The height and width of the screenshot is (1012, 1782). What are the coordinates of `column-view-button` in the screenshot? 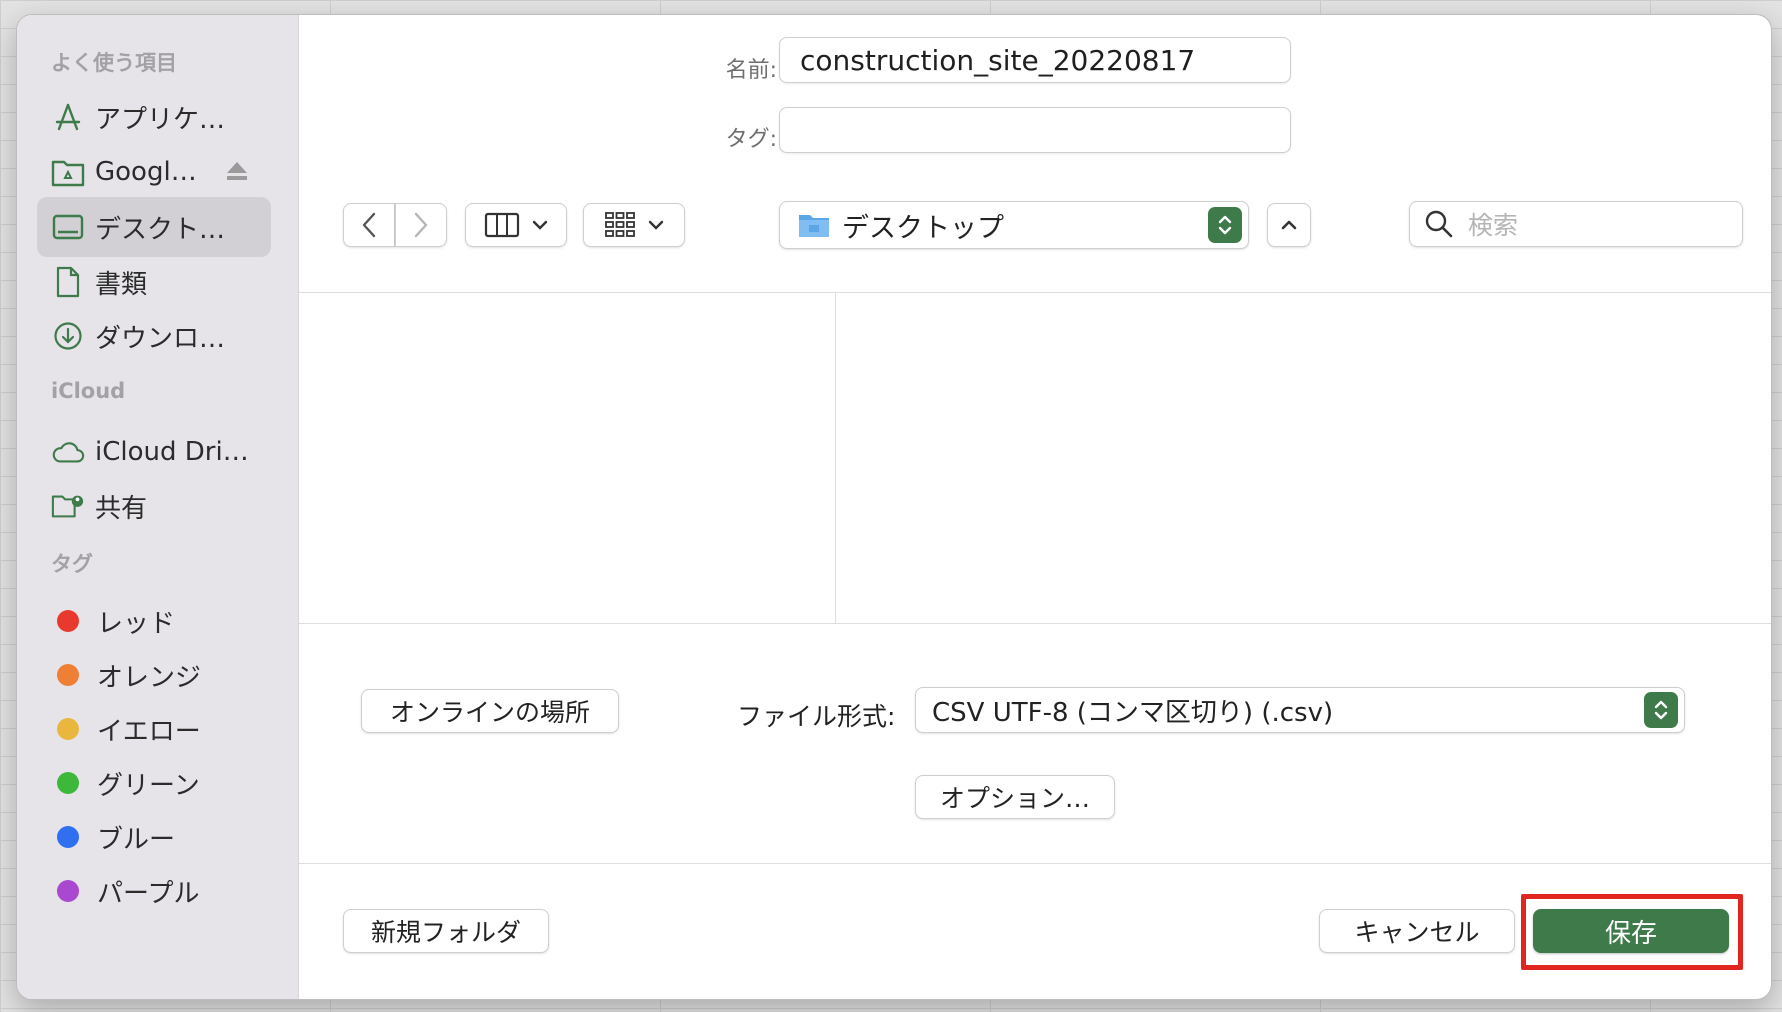 It's located at (516, 225).